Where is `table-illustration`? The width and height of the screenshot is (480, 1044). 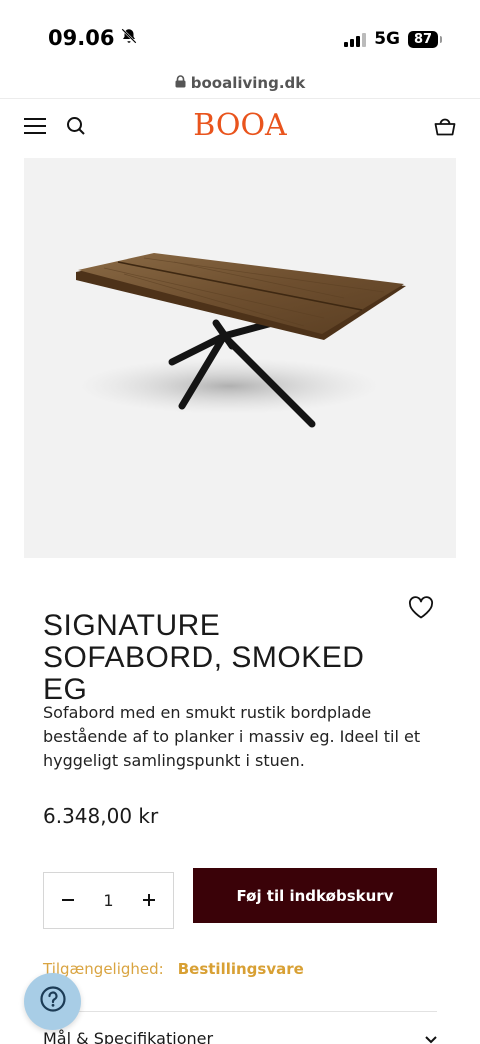
table-illustration is located at coordinates (241, 340).